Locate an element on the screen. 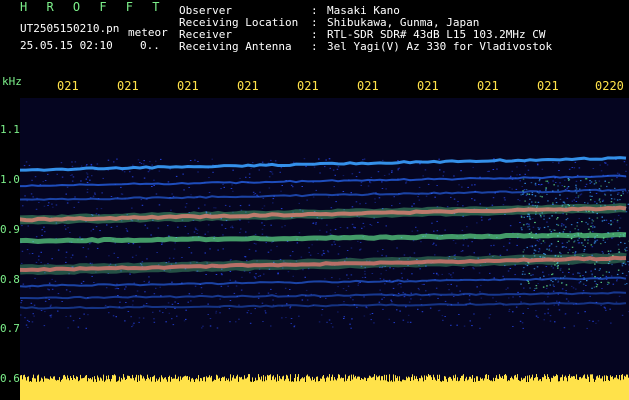  y-axis-unit: kHz is located at coordinates (12, 81).